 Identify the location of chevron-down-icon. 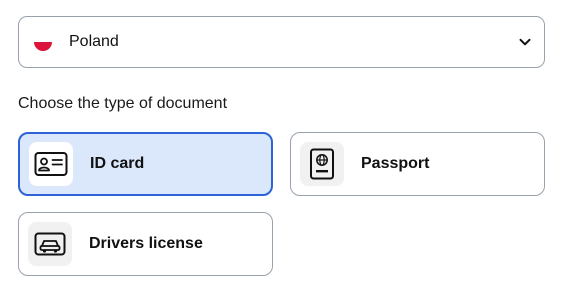
(525, 42).